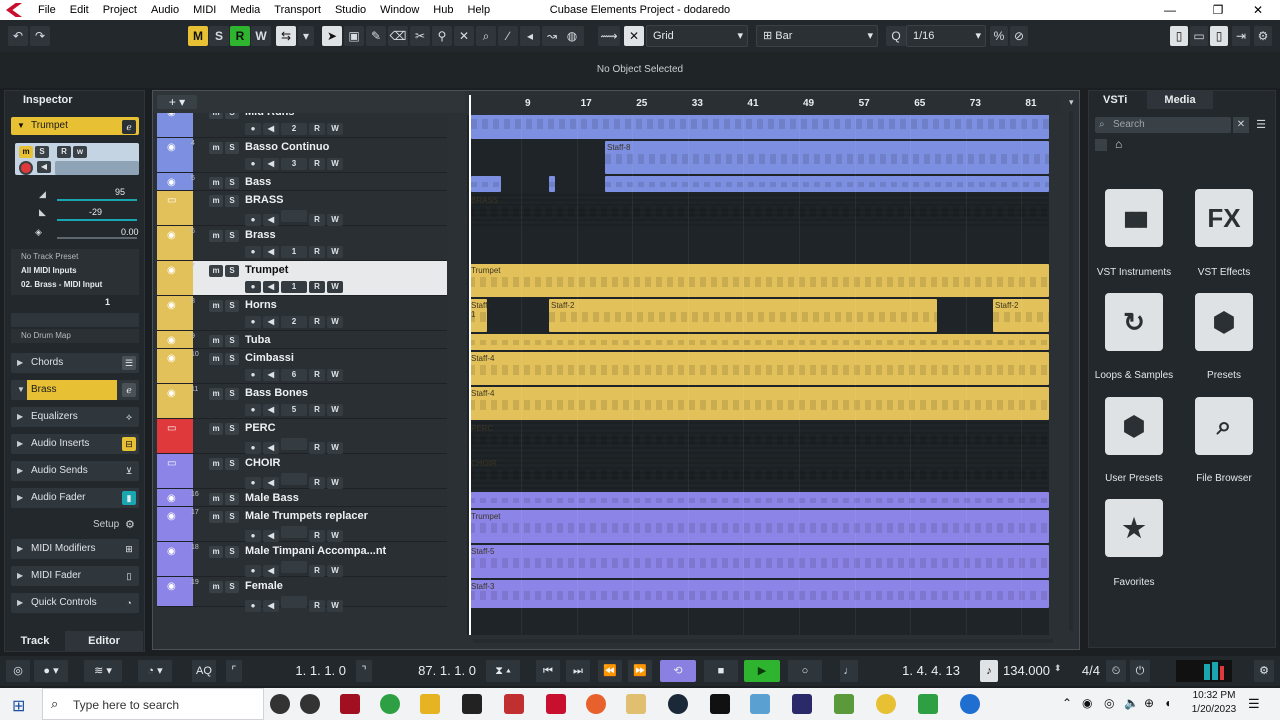  What do you see at coordinates (1224, 218) in the screenshot?
I see `vst-effects-tile: FX` at bounding box center [1224, 218].